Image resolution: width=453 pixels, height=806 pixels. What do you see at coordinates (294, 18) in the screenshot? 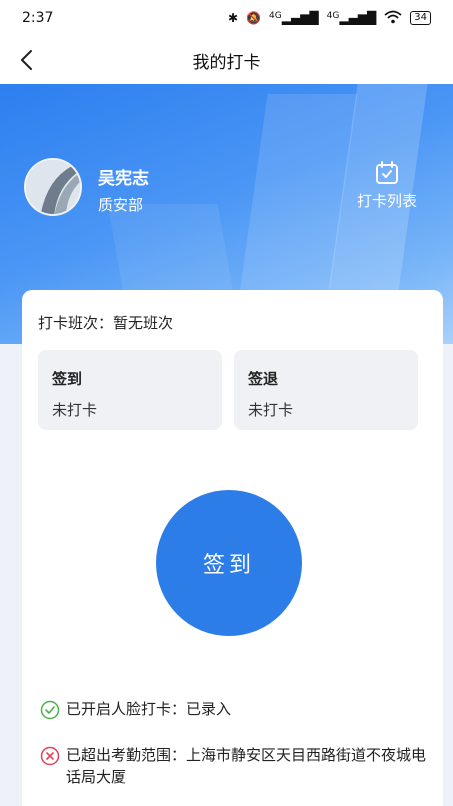
I see `signal-icon: 4G▂▄▆█` at bounding box center [294, 18].